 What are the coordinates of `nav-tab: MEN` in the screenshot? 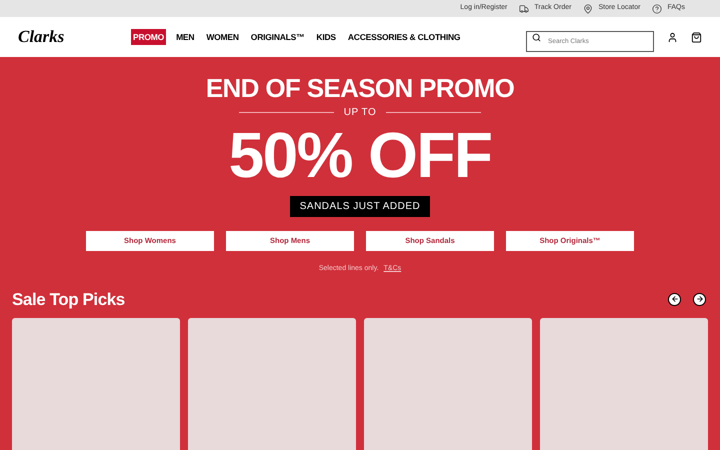 It's located at (185, 37).